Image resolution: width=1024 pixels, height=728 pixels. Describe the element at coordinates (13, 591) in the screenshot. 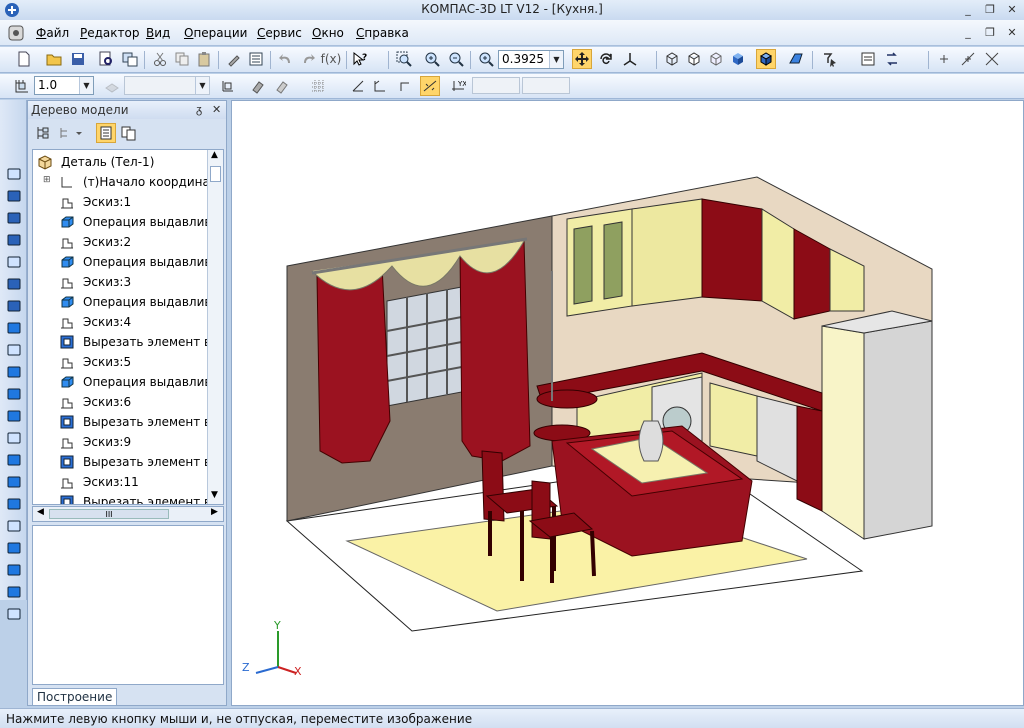

I see `library-tool-button` at that location.